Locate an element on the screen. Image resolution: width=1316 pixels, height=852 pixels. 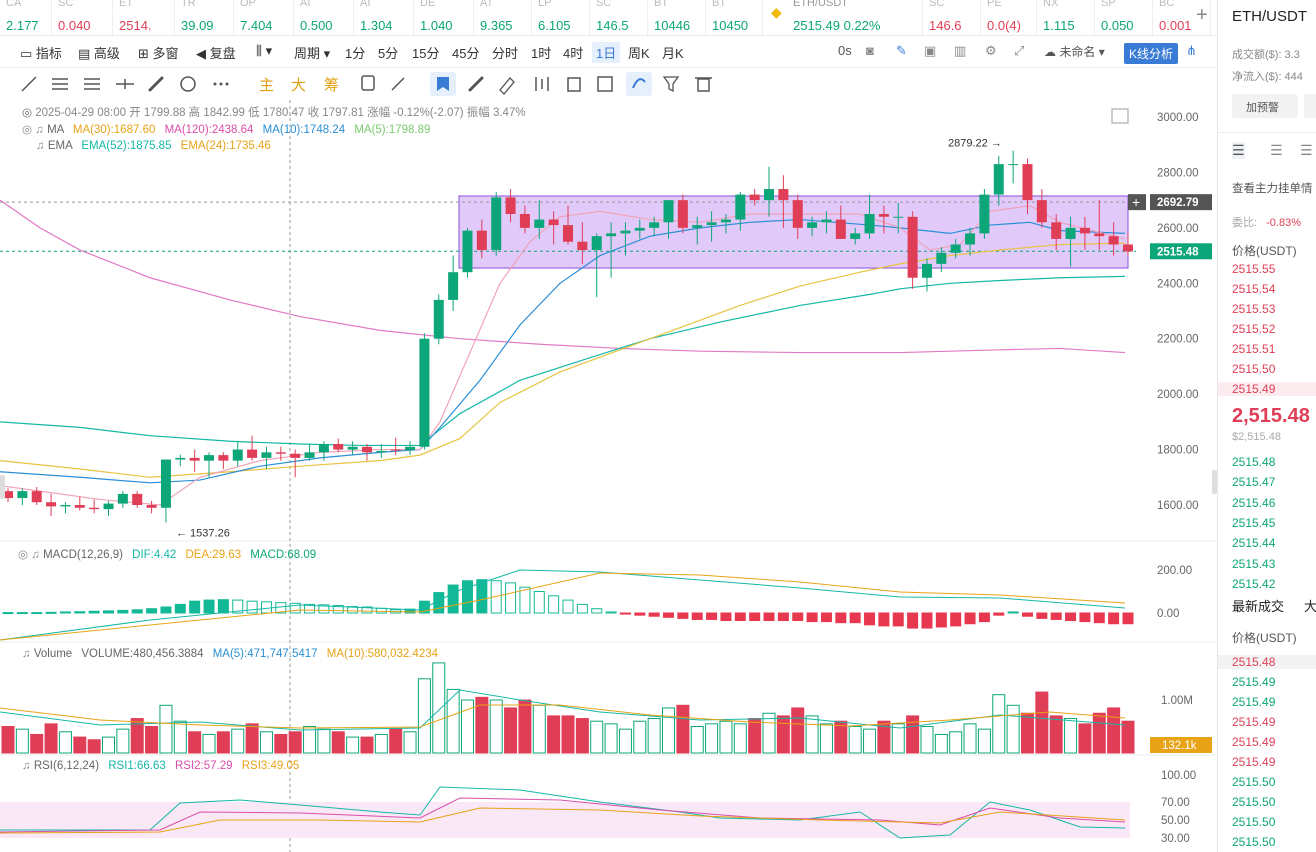
bid-row: 2515.42 is located at coordinates (1253, 584).